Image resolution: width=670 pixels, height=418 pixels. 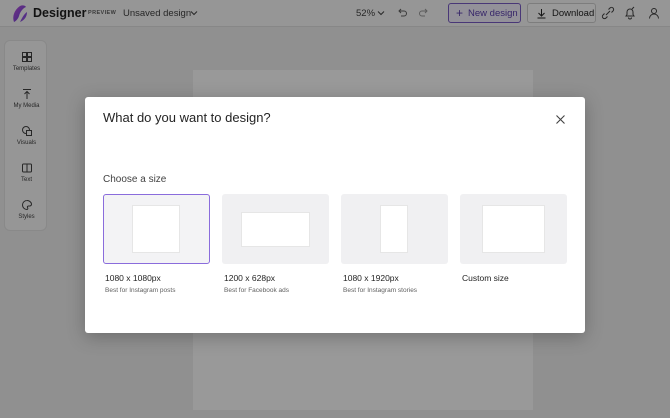 What do you see at coordinates (257, 290) in the screenshot?
I see `option-subtitle: Best for Facebook ads` at bounding box center [257, 290].